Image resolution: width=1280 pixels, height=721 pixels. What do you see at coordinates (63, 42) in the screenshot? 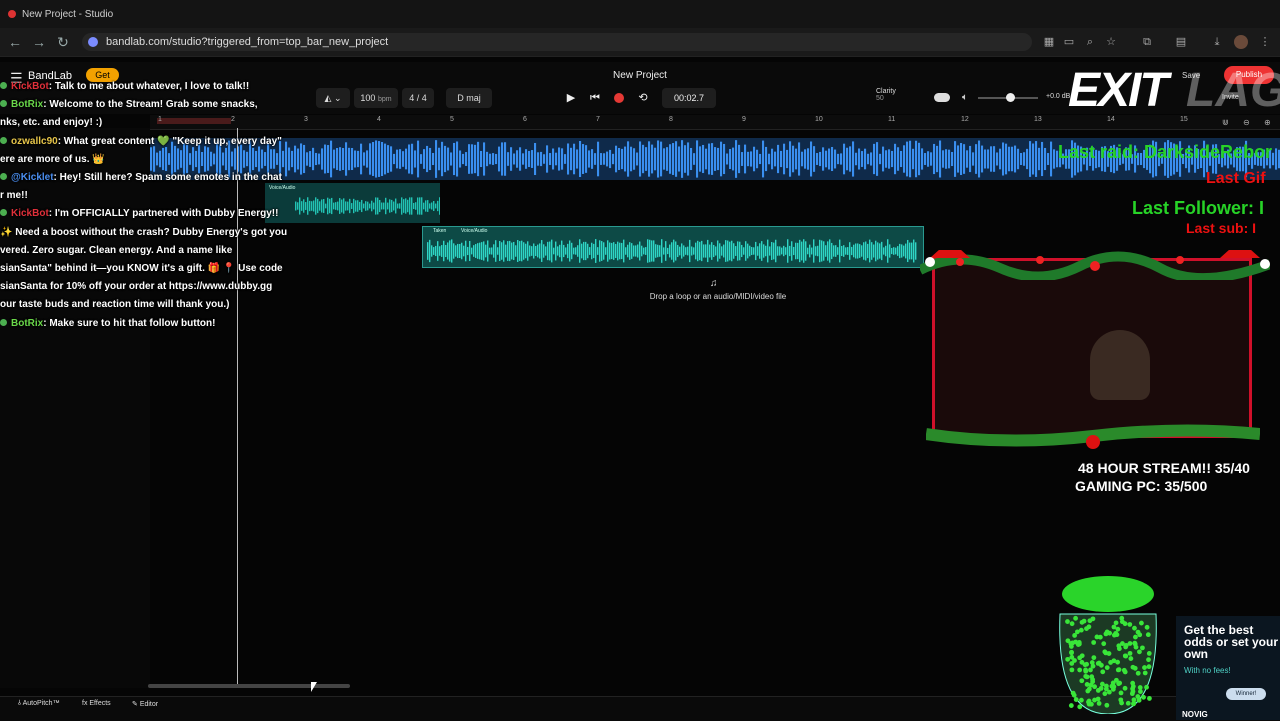
I see `reload-icon: ↻` at bounding box center [63, 42].